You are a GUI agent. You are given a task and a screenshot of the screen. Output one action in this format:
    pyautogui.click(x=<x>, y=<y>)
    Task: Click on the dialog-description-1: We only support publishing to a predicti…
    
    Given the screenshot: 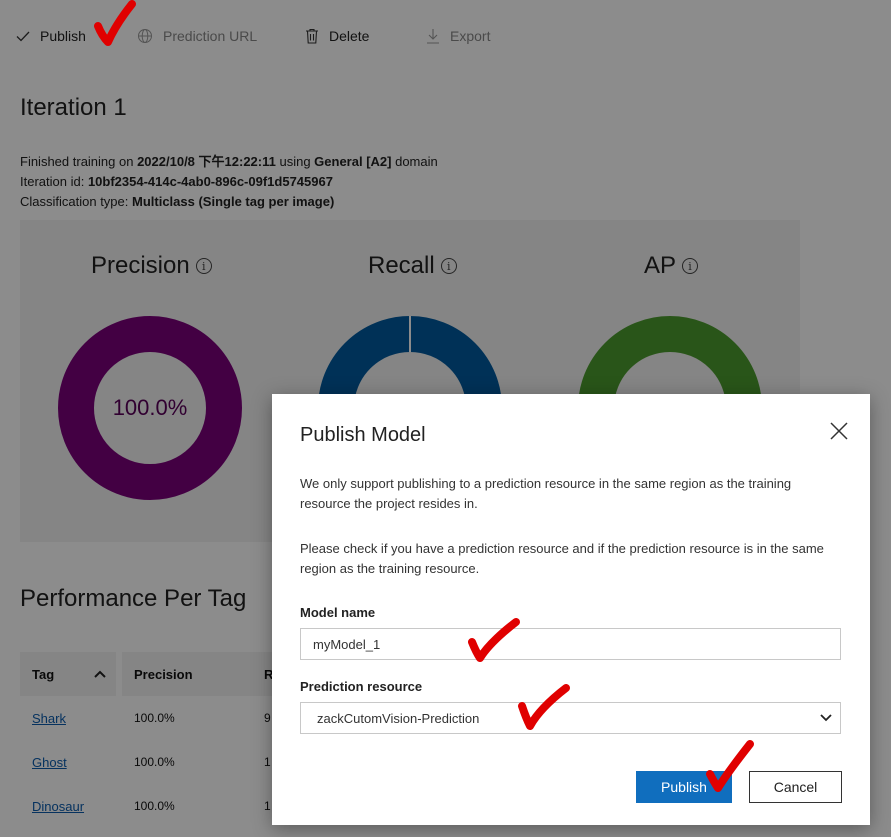 What is the action you would take?
    pyautogui.click(x=546, y=493)
    